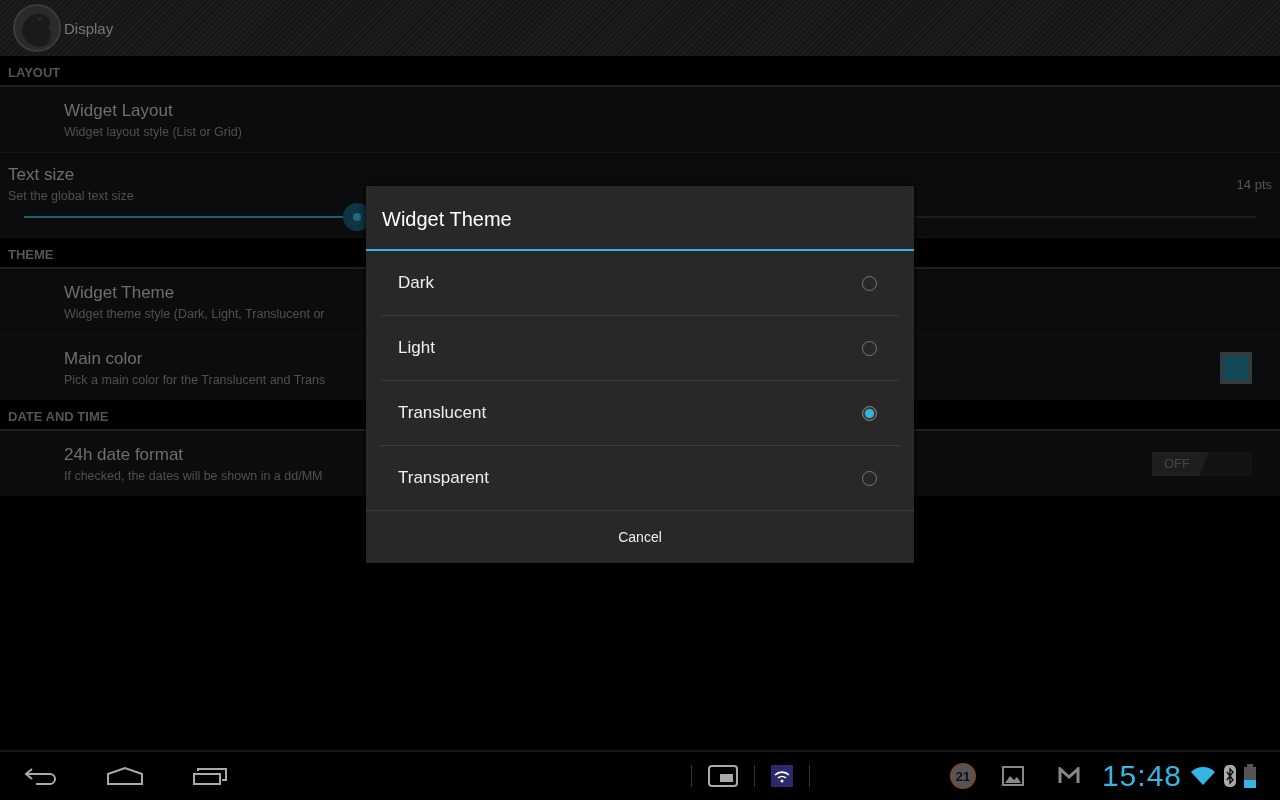 The image size is (1280, 800). I want to click on dialog-title: Widget Theme, so click(640, 218).